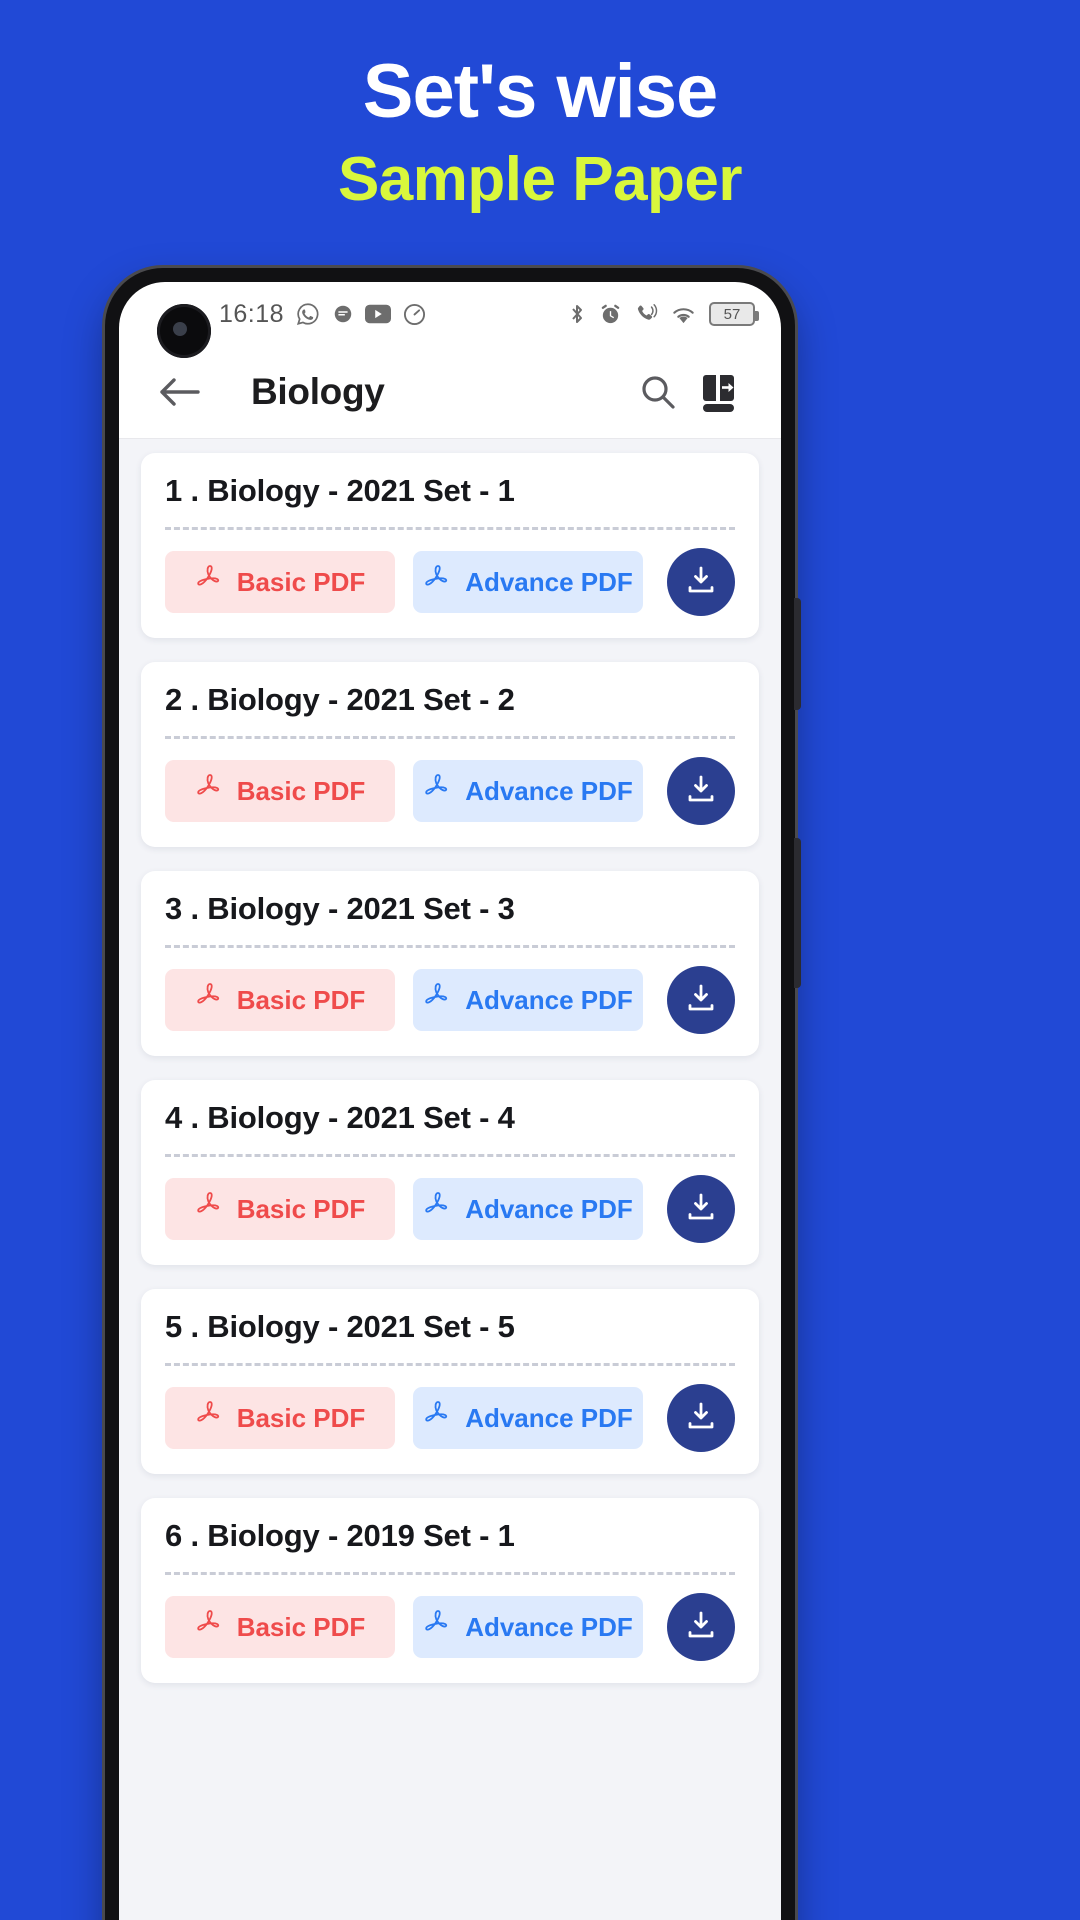  Describe the element at coordinates (378, 314) in the screenshot. I see `youtube-icon` at that location.